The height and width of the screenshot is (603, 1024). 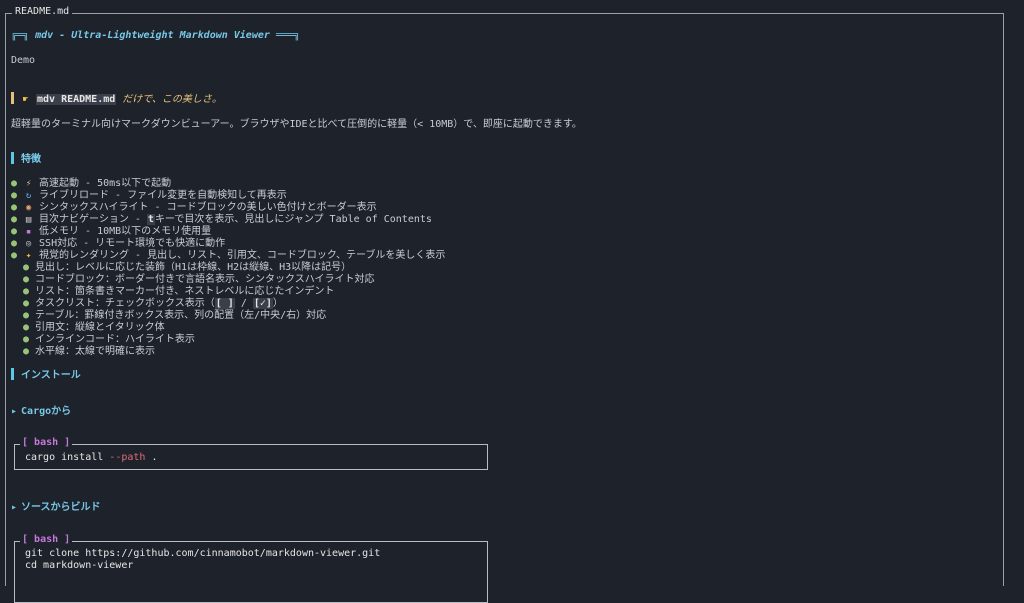 I want to click on cargo-heading-text: Cargoから, so click(x=46, y=411).